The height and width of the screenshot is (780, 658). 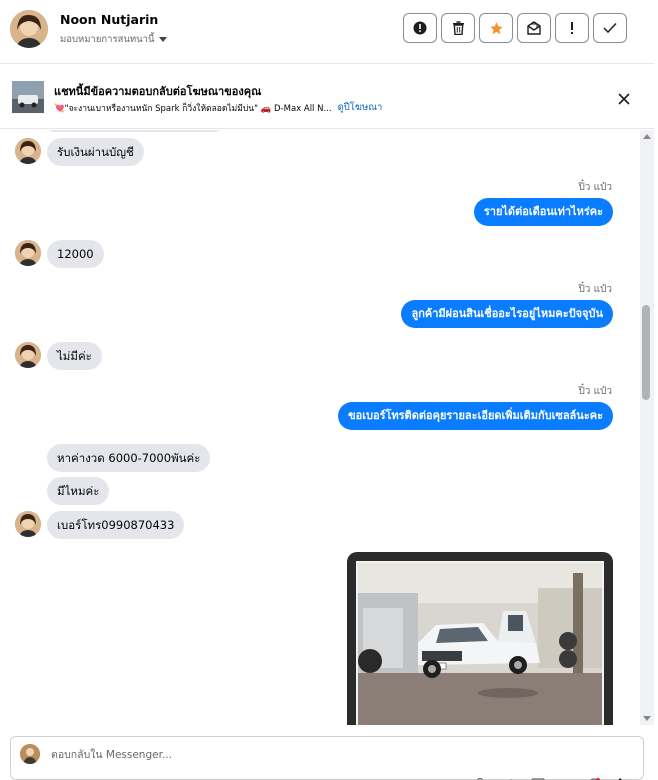 I want to click on caret-down-icon, so click(x=162, y=39).